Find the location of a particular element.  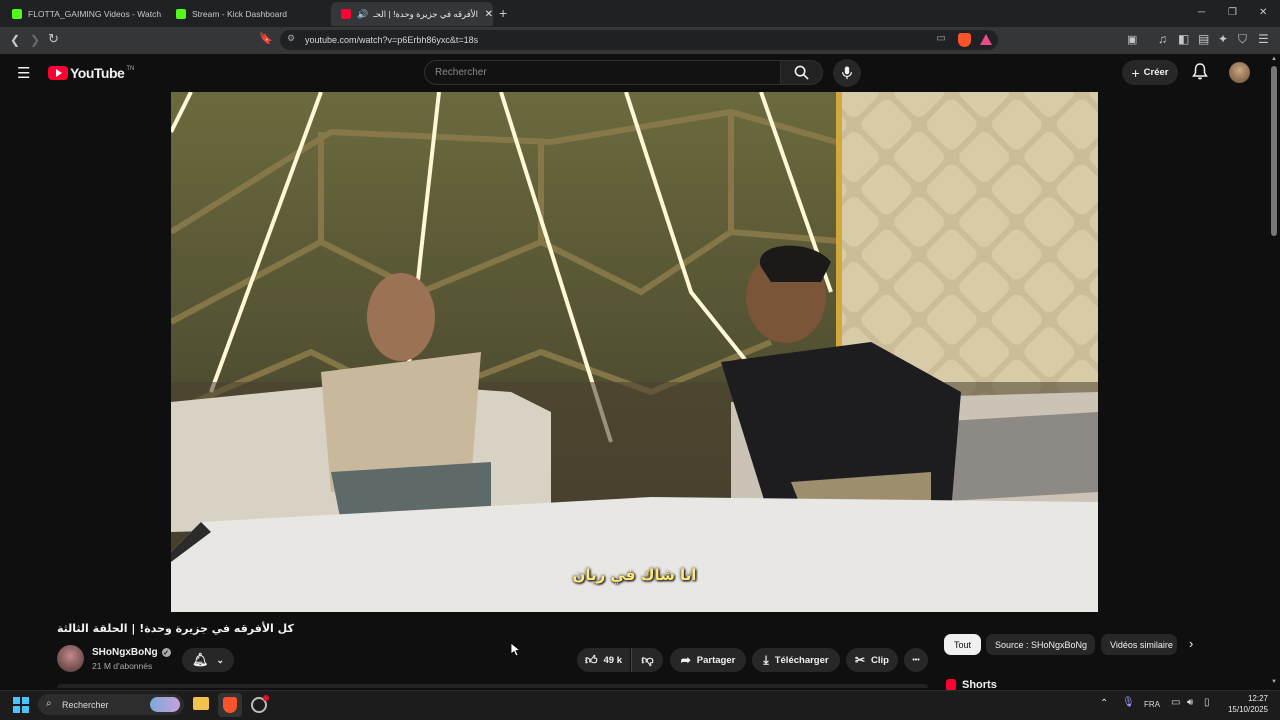

create-button: + Créer is located at coordinates (1150, 72).